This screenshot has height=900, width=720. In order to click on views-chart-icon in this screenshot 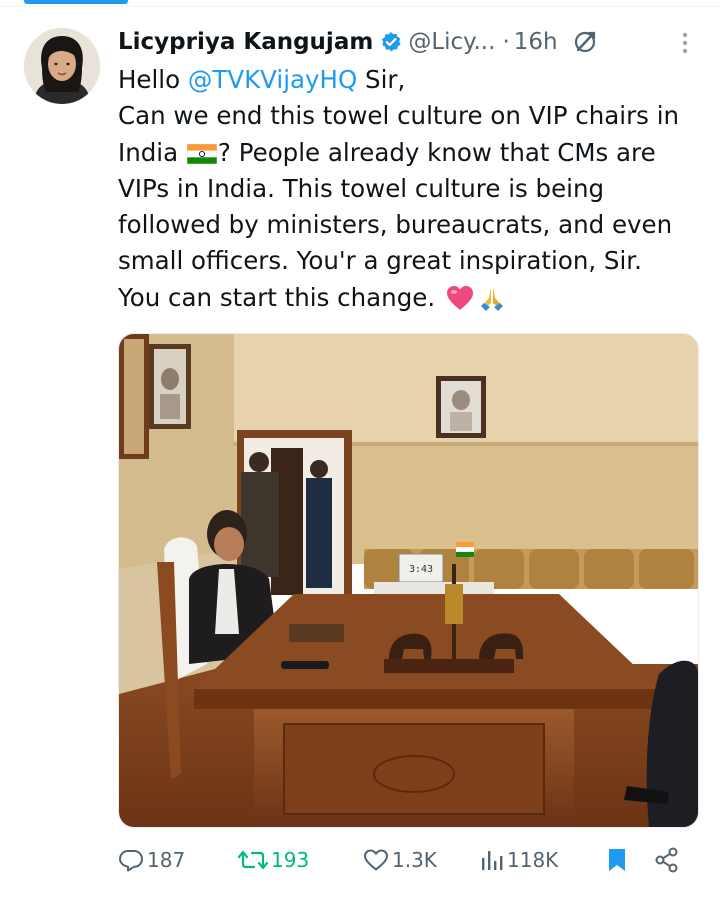, I will do `click(492, 860)`.